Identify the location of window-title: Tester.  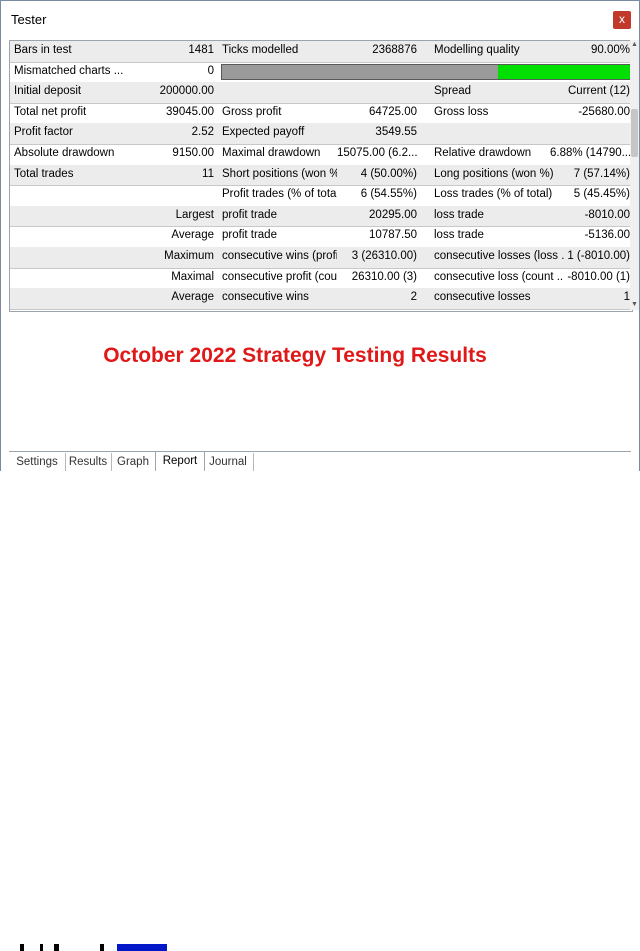
(29, 19).